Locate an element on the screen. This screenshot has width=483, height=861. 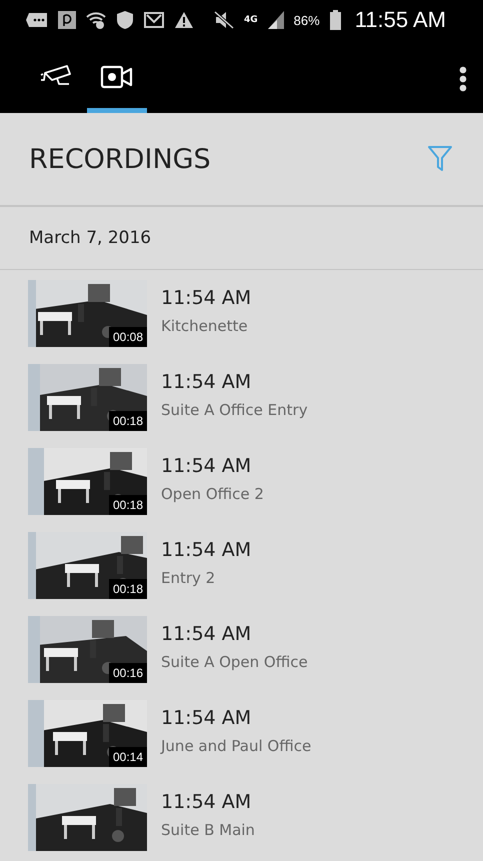
recording-item: 00:16 11:54 AM Suite A Open Office is located at coordinates (241, 658).